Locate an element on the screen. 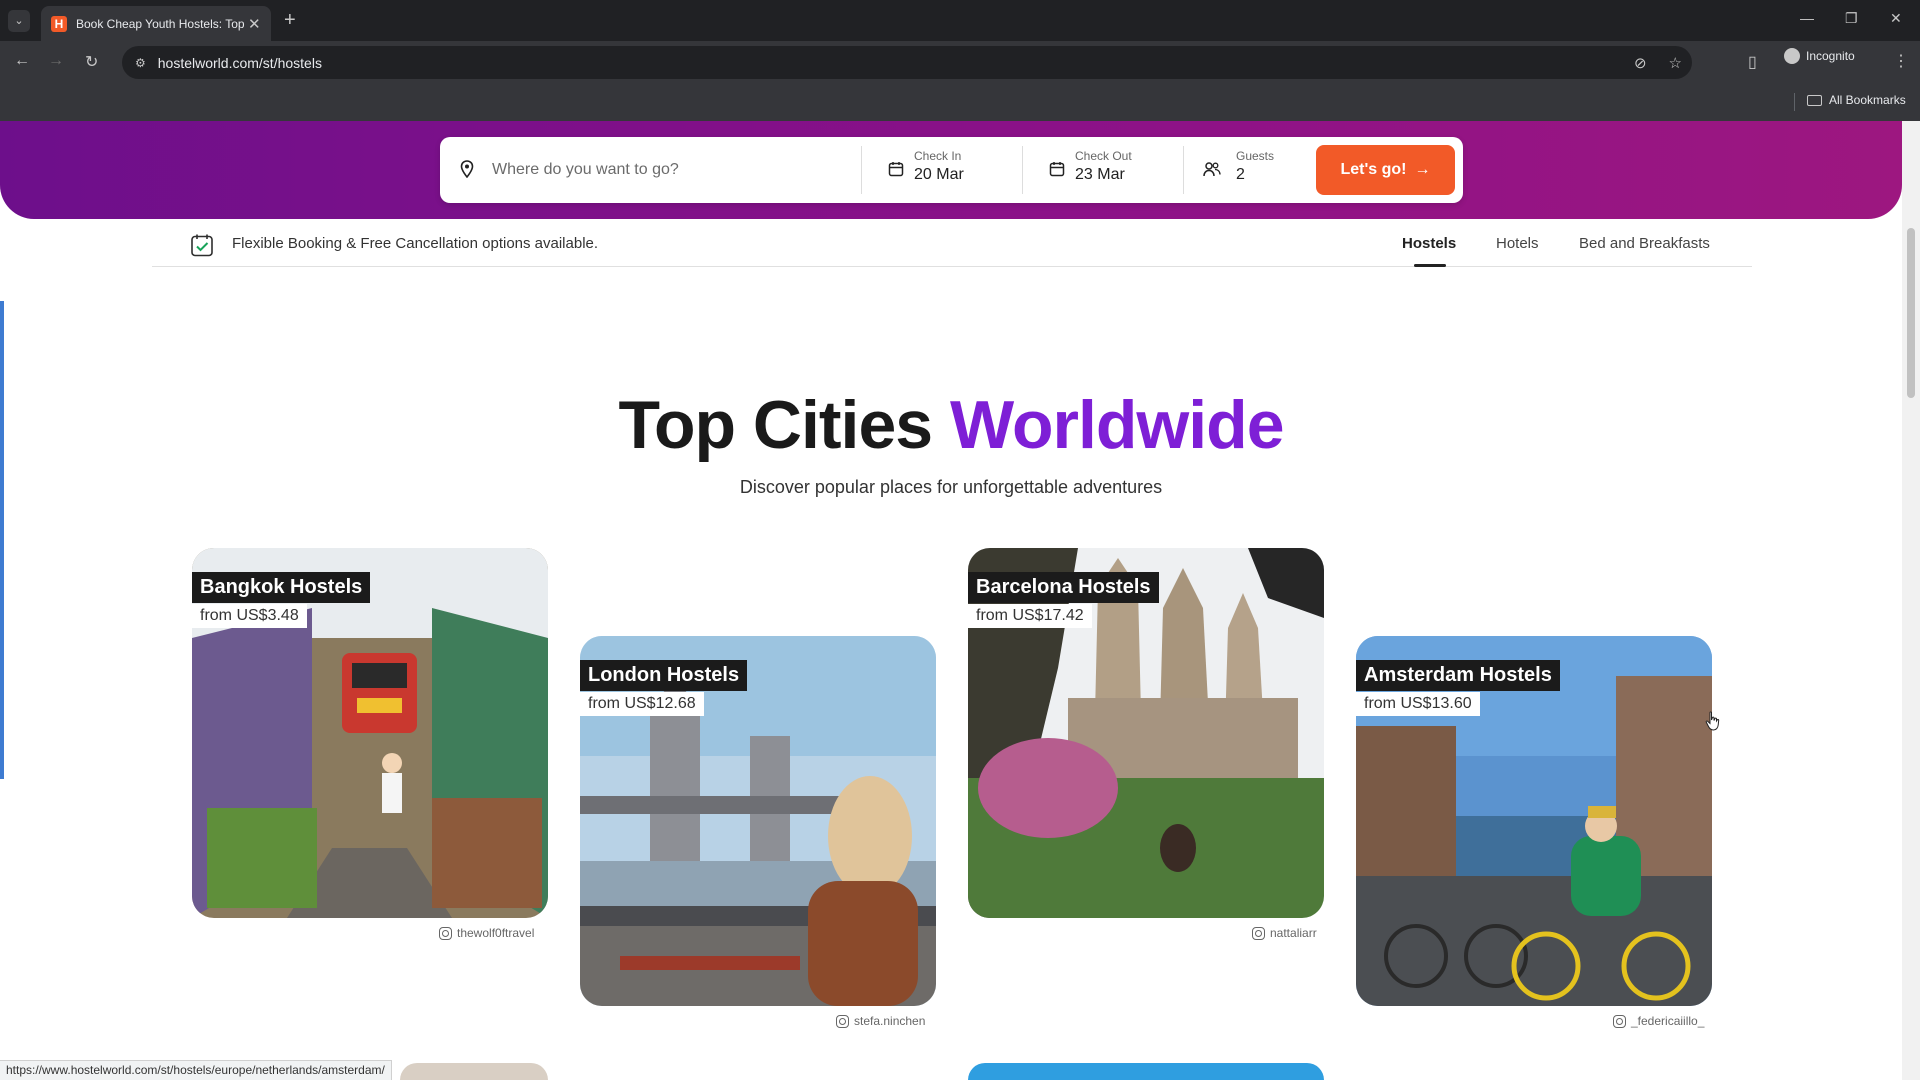 Image resolution: width=1920 pixels, height=1080 pixels. guests-value: 2 is located at coordinates (1240, 174).